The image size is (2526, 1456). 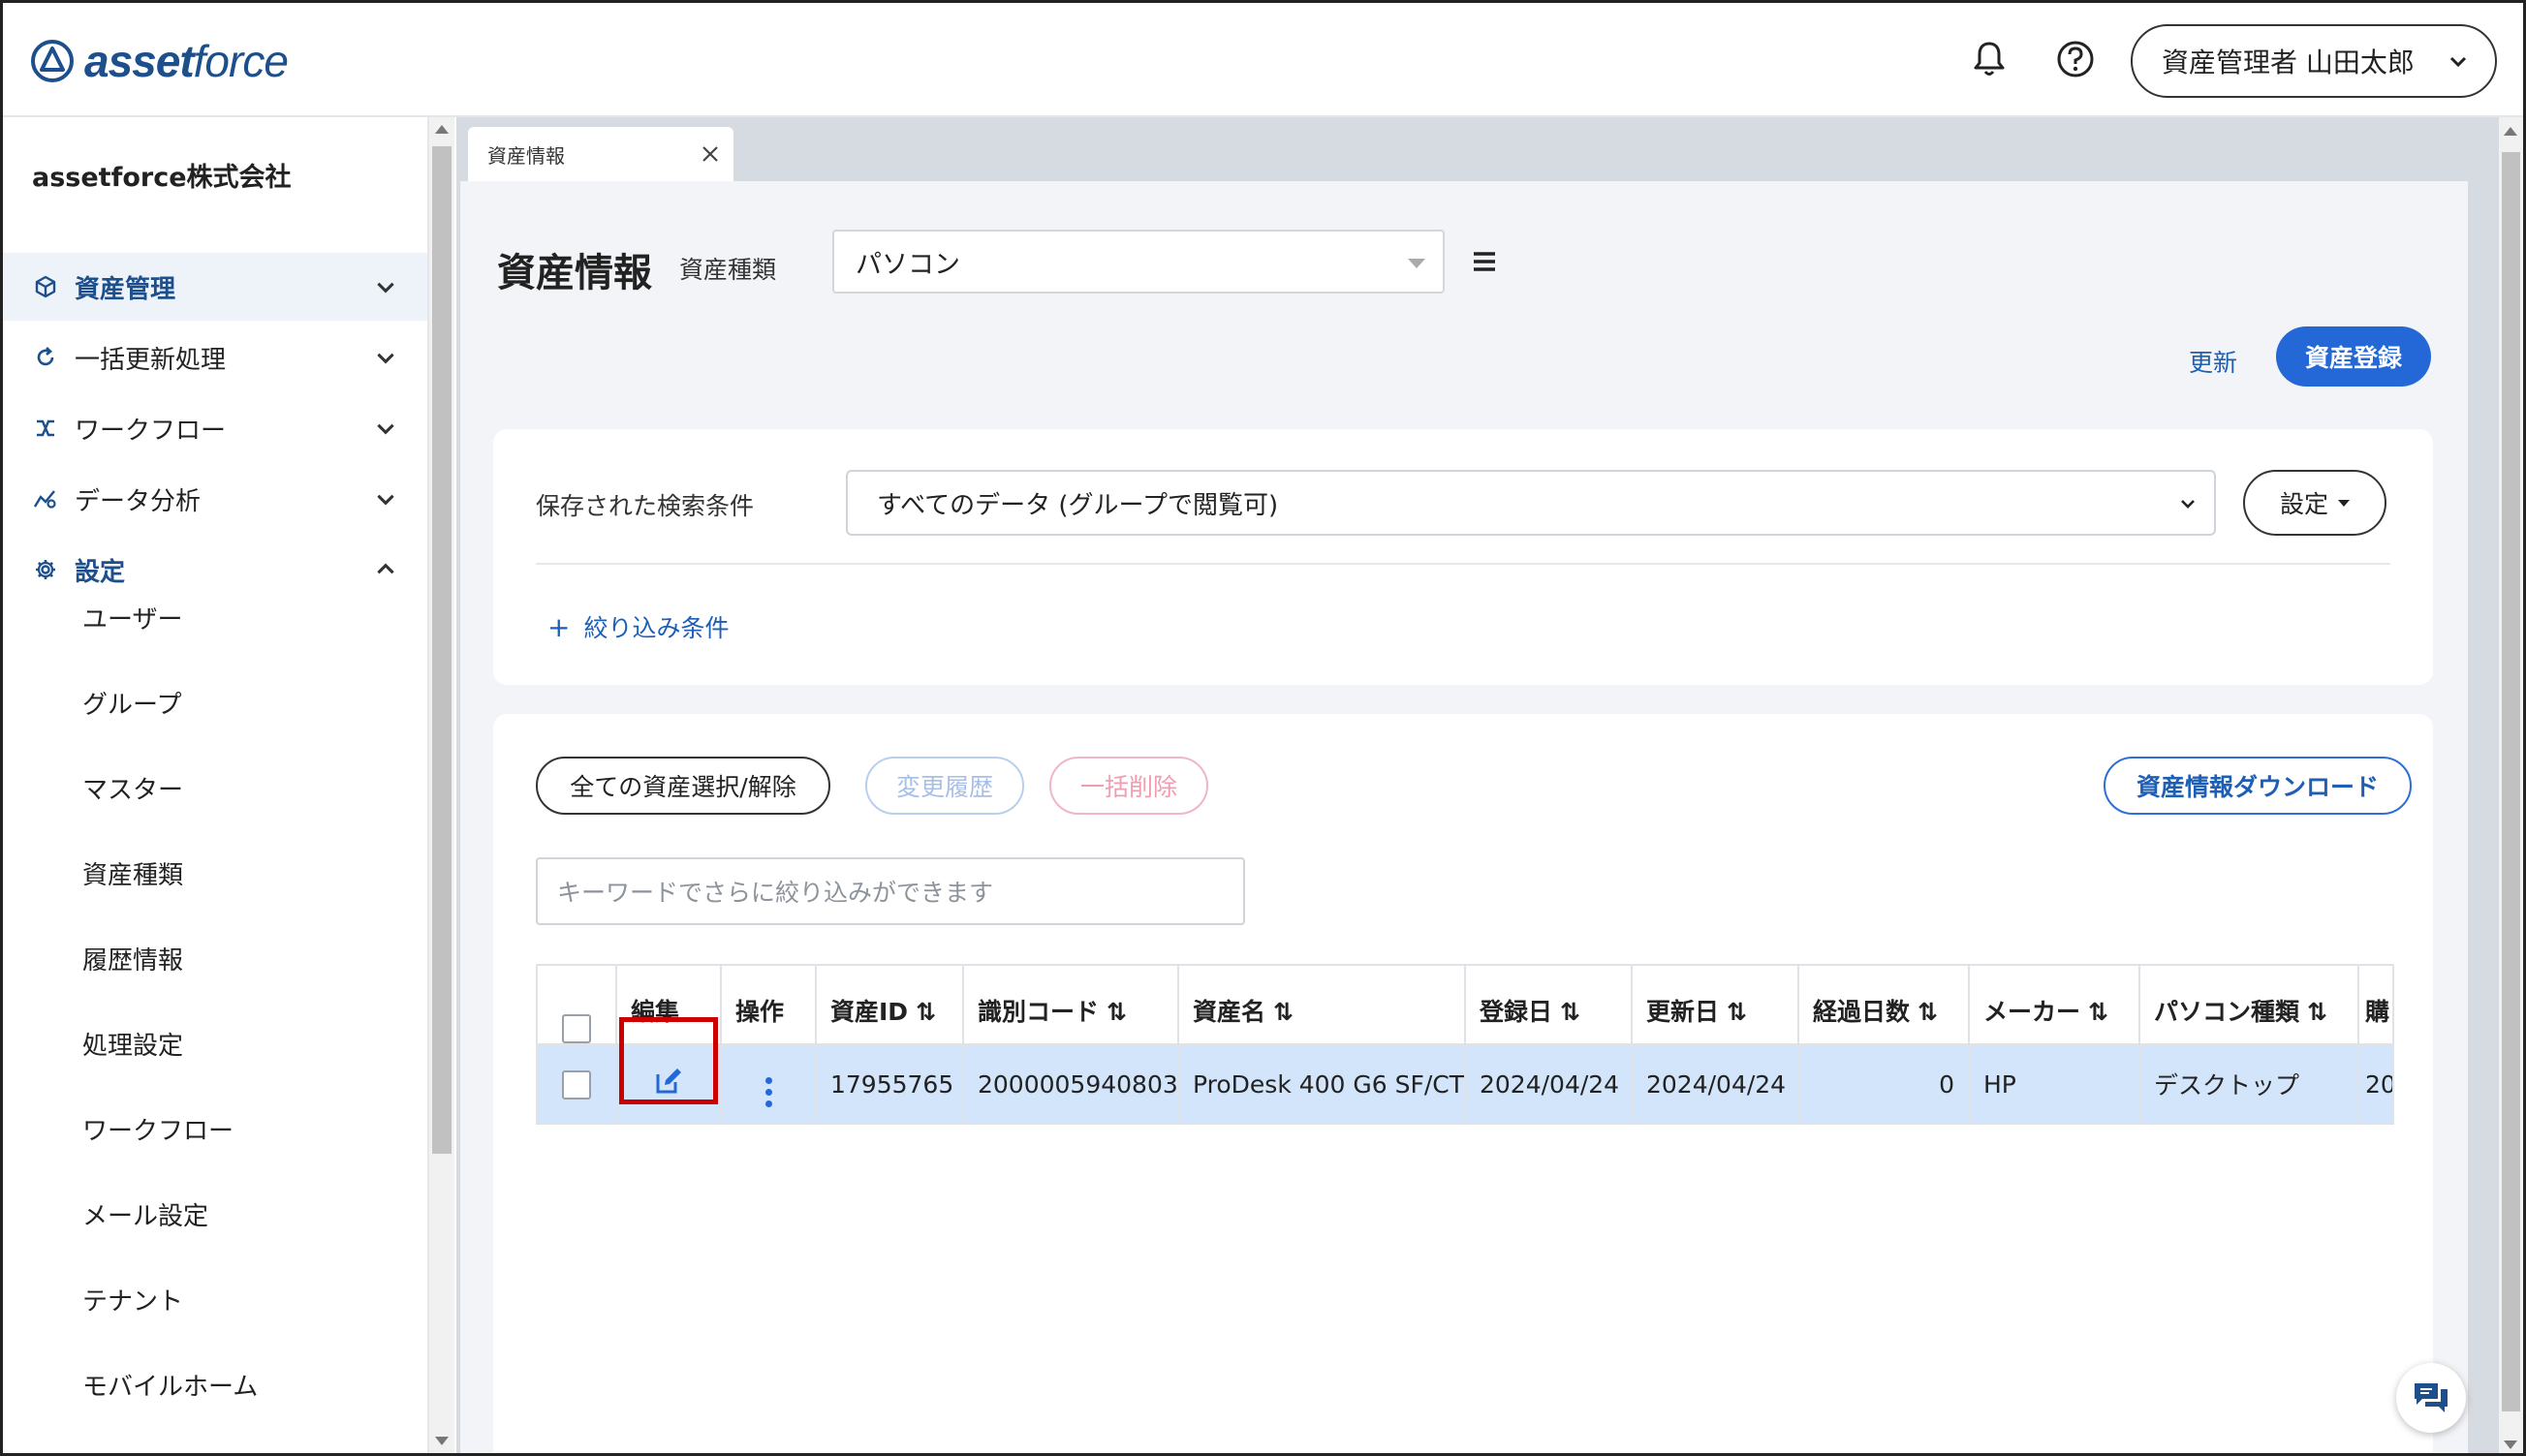 What do you see at coordinates (132, 788) in the screenshot?
I see `sidebar-subitem-master: マスター` at bounding box center [132, 788].